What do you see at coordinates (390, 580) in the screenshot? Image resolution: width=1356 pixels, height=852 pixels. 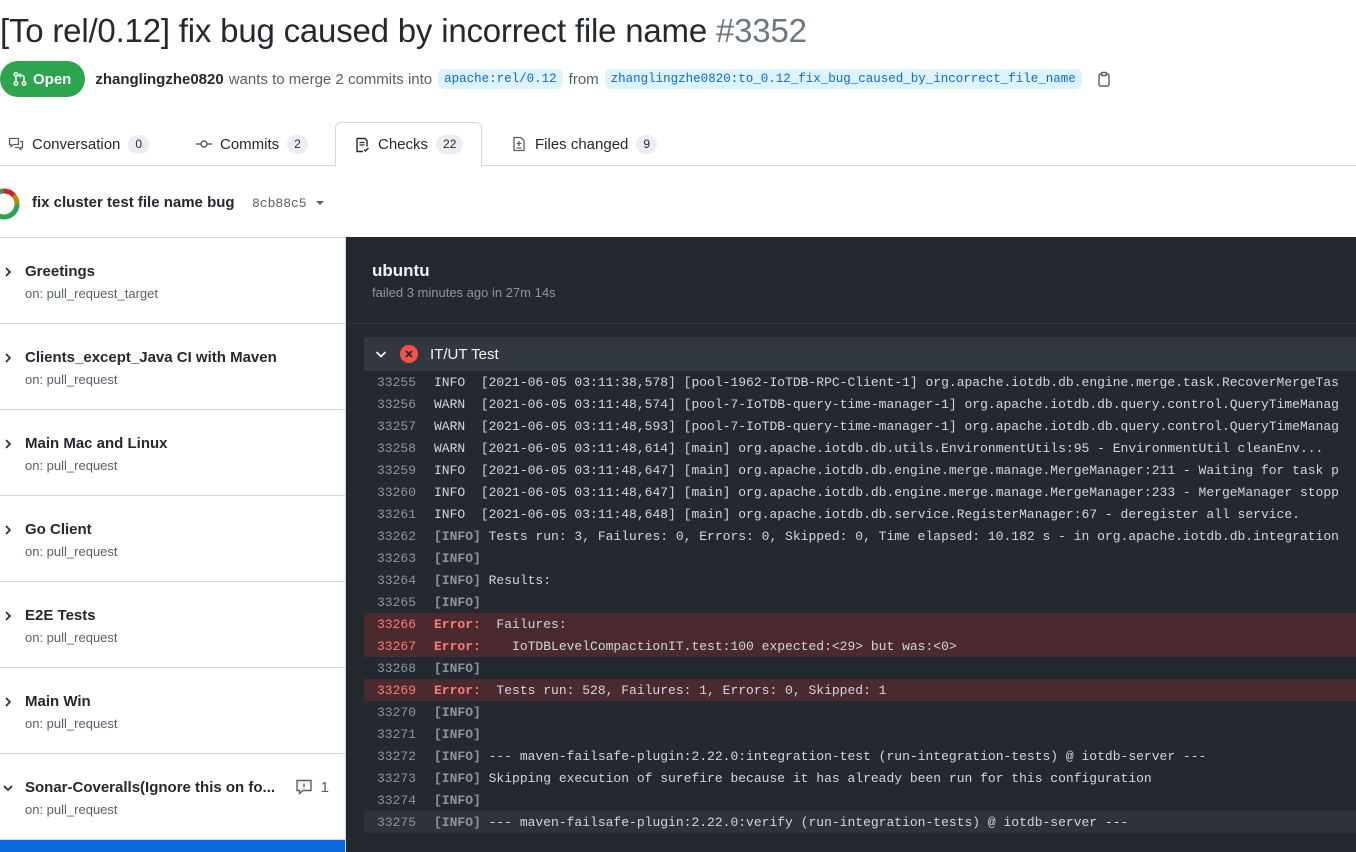 I see `line-number: 33264` at bounding box center [390, 580].